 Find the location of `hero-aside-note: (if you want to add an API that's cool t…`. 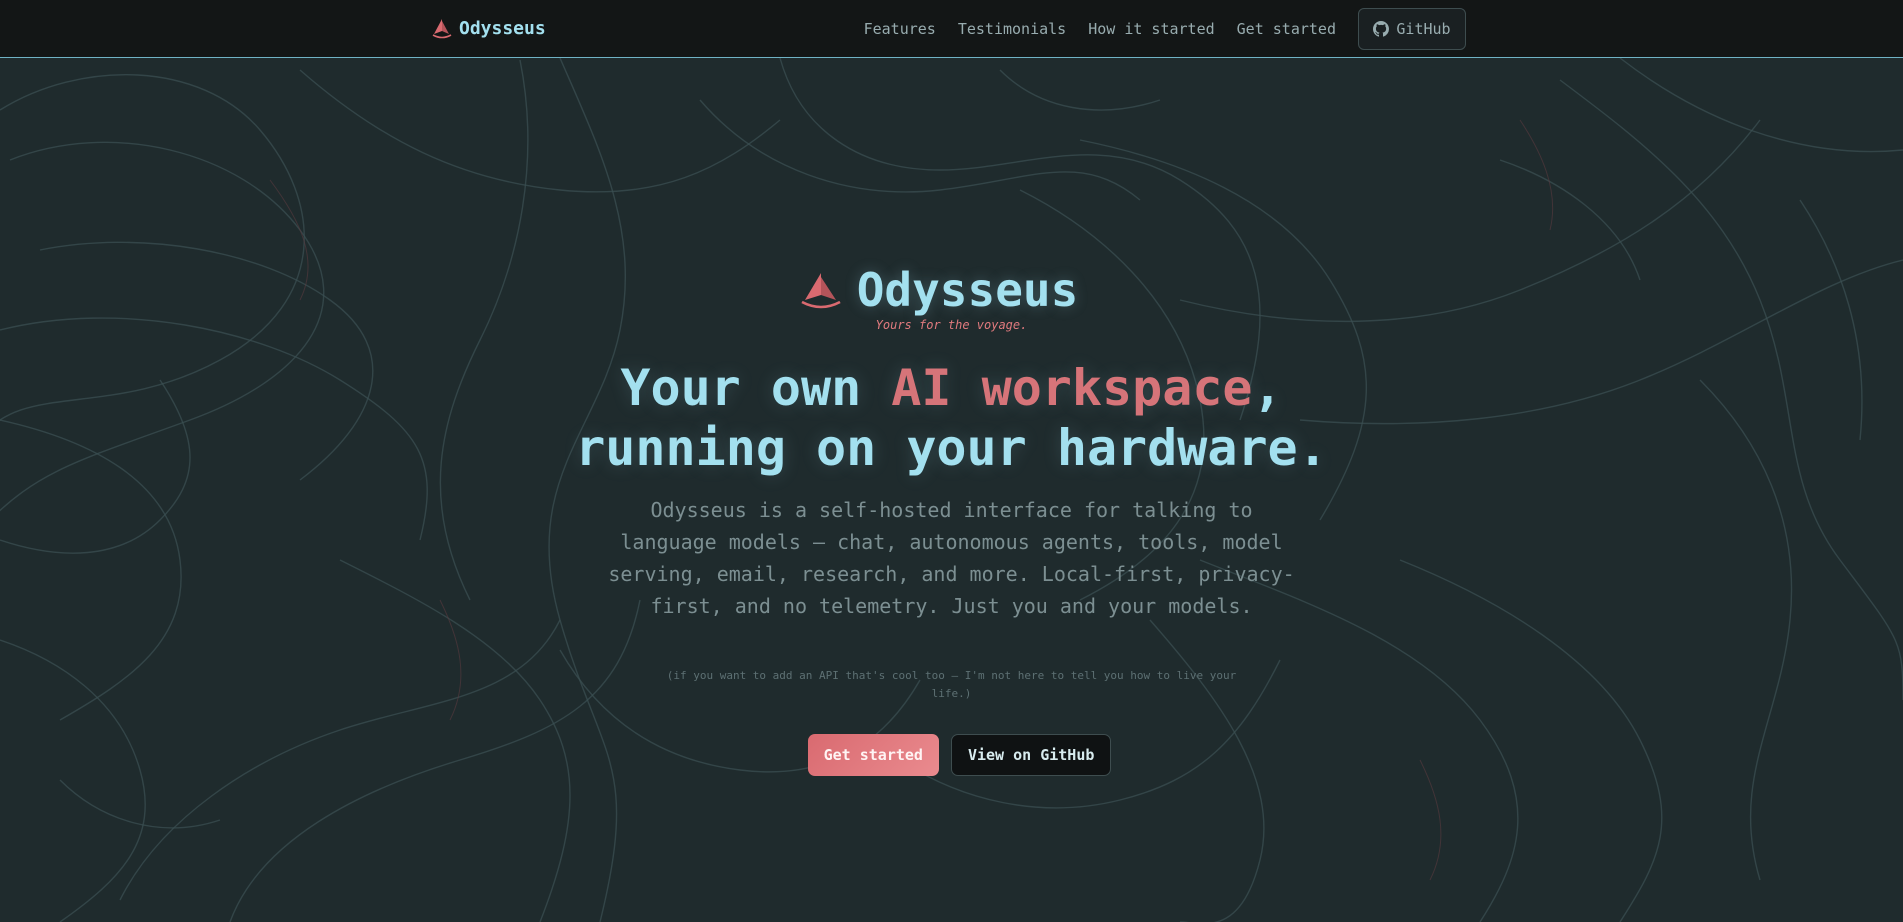

hero-aside-note: (if you want to add an API that's cool t… is located at coordinates (951, 684).